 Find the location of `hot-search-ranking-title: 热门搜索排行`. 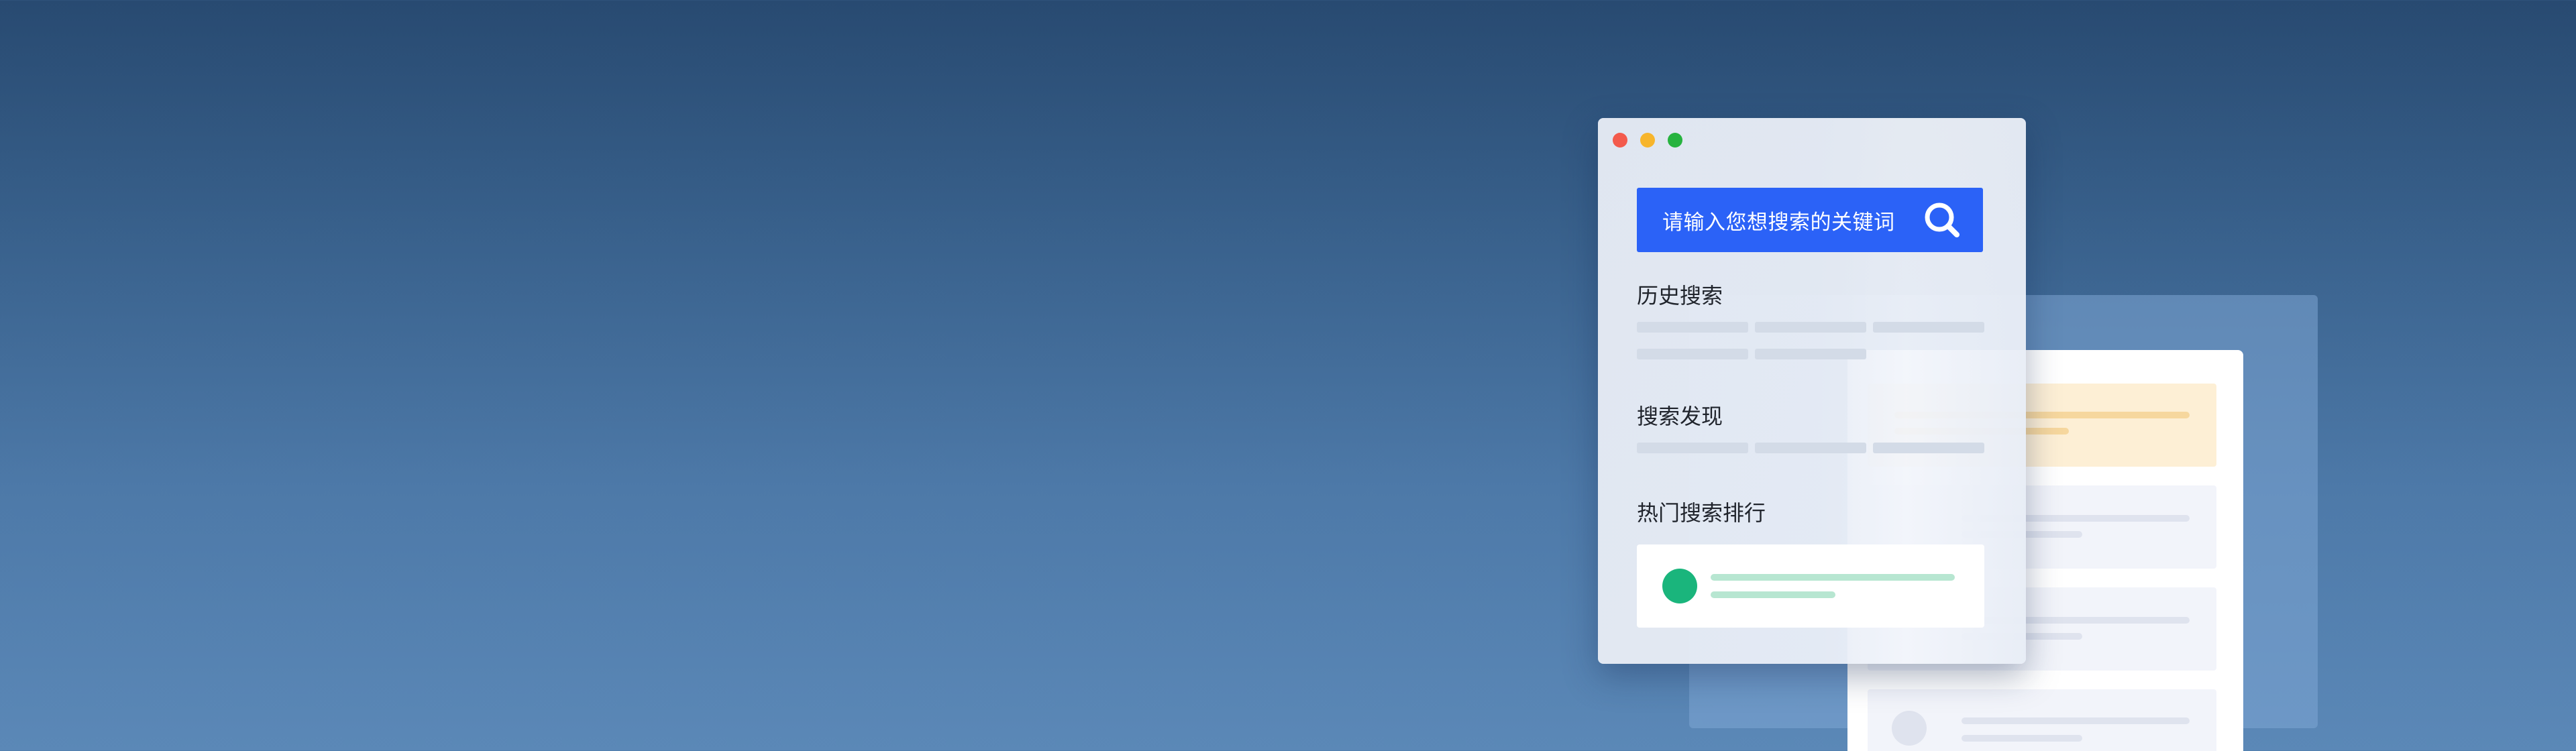

hot-search-ranking-title: 热门搜索排行 is located at coordinates (1701, 513).